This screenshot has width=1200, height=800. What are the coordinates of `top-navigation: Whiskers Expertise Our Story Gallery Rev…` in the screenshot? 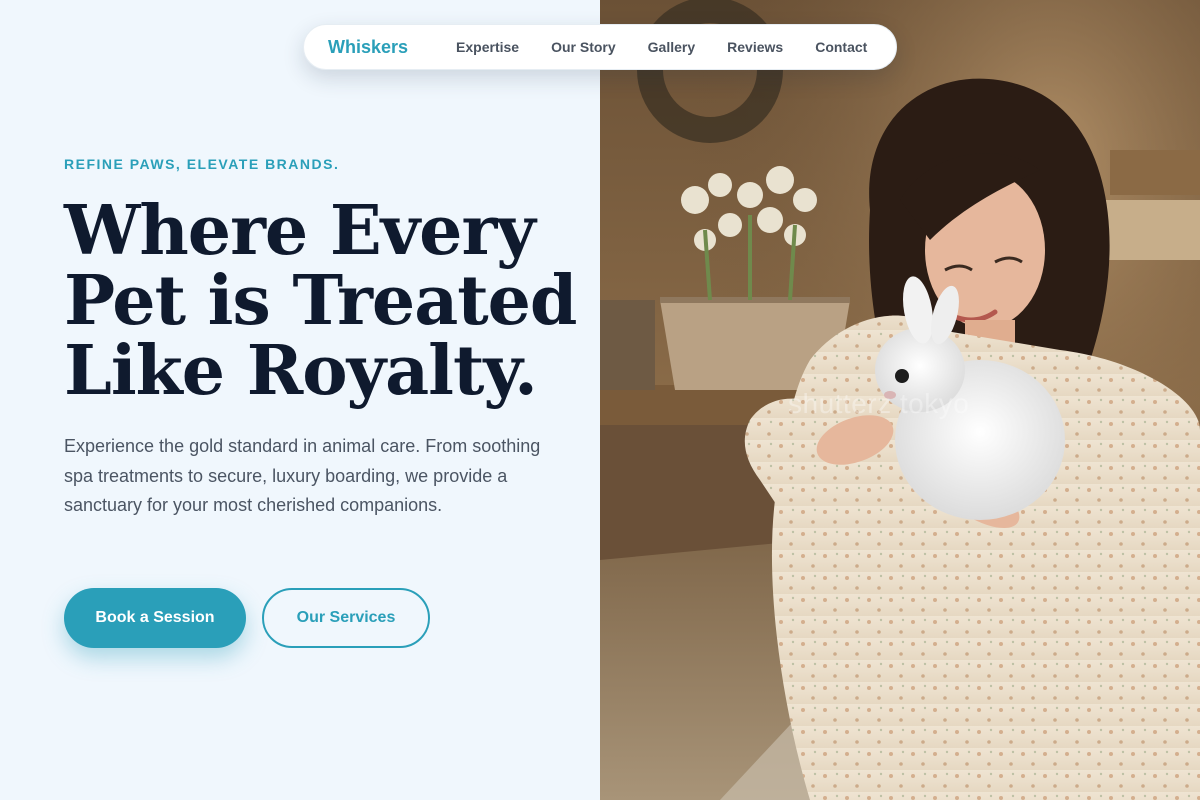 It's located at (600, 47).